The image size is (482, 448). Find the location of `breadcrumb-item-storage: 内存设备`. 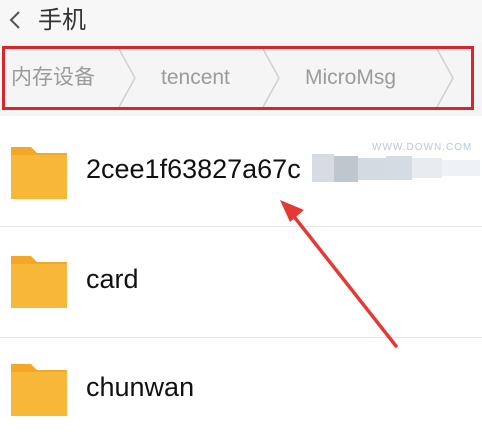

breadcrumb-item-storage: 内存设备 is located at coordinates (53, 78).